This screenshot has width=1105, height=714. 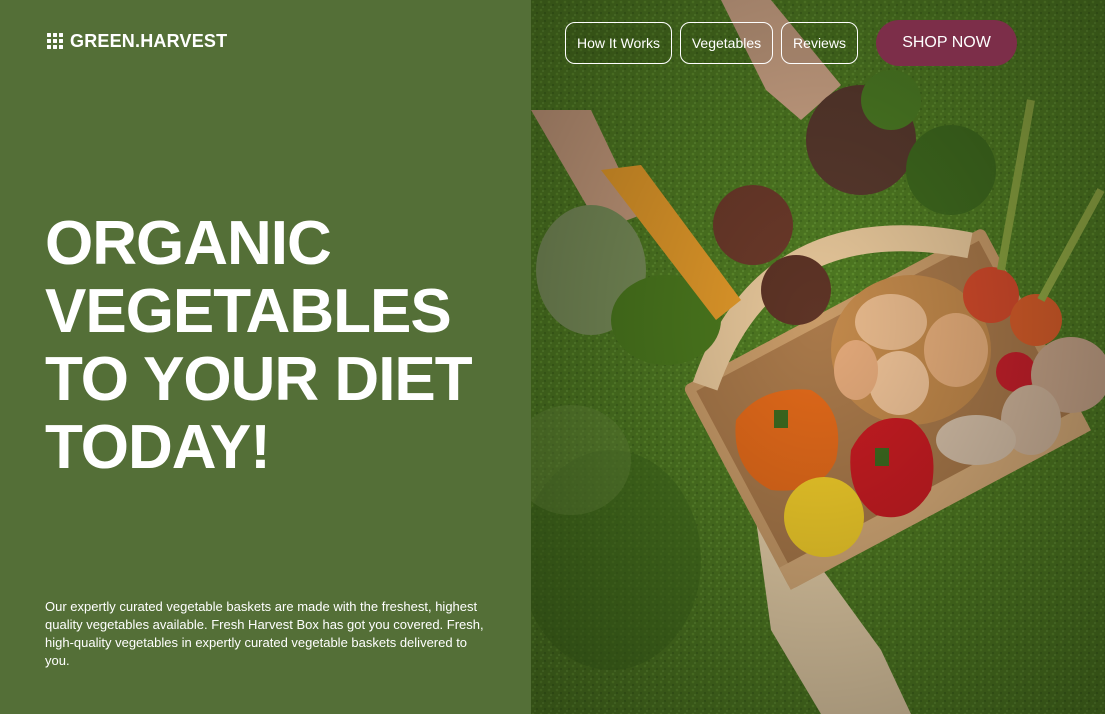 I want to click on nav-vegetables: Vegetables, so click(x=726, y=43).